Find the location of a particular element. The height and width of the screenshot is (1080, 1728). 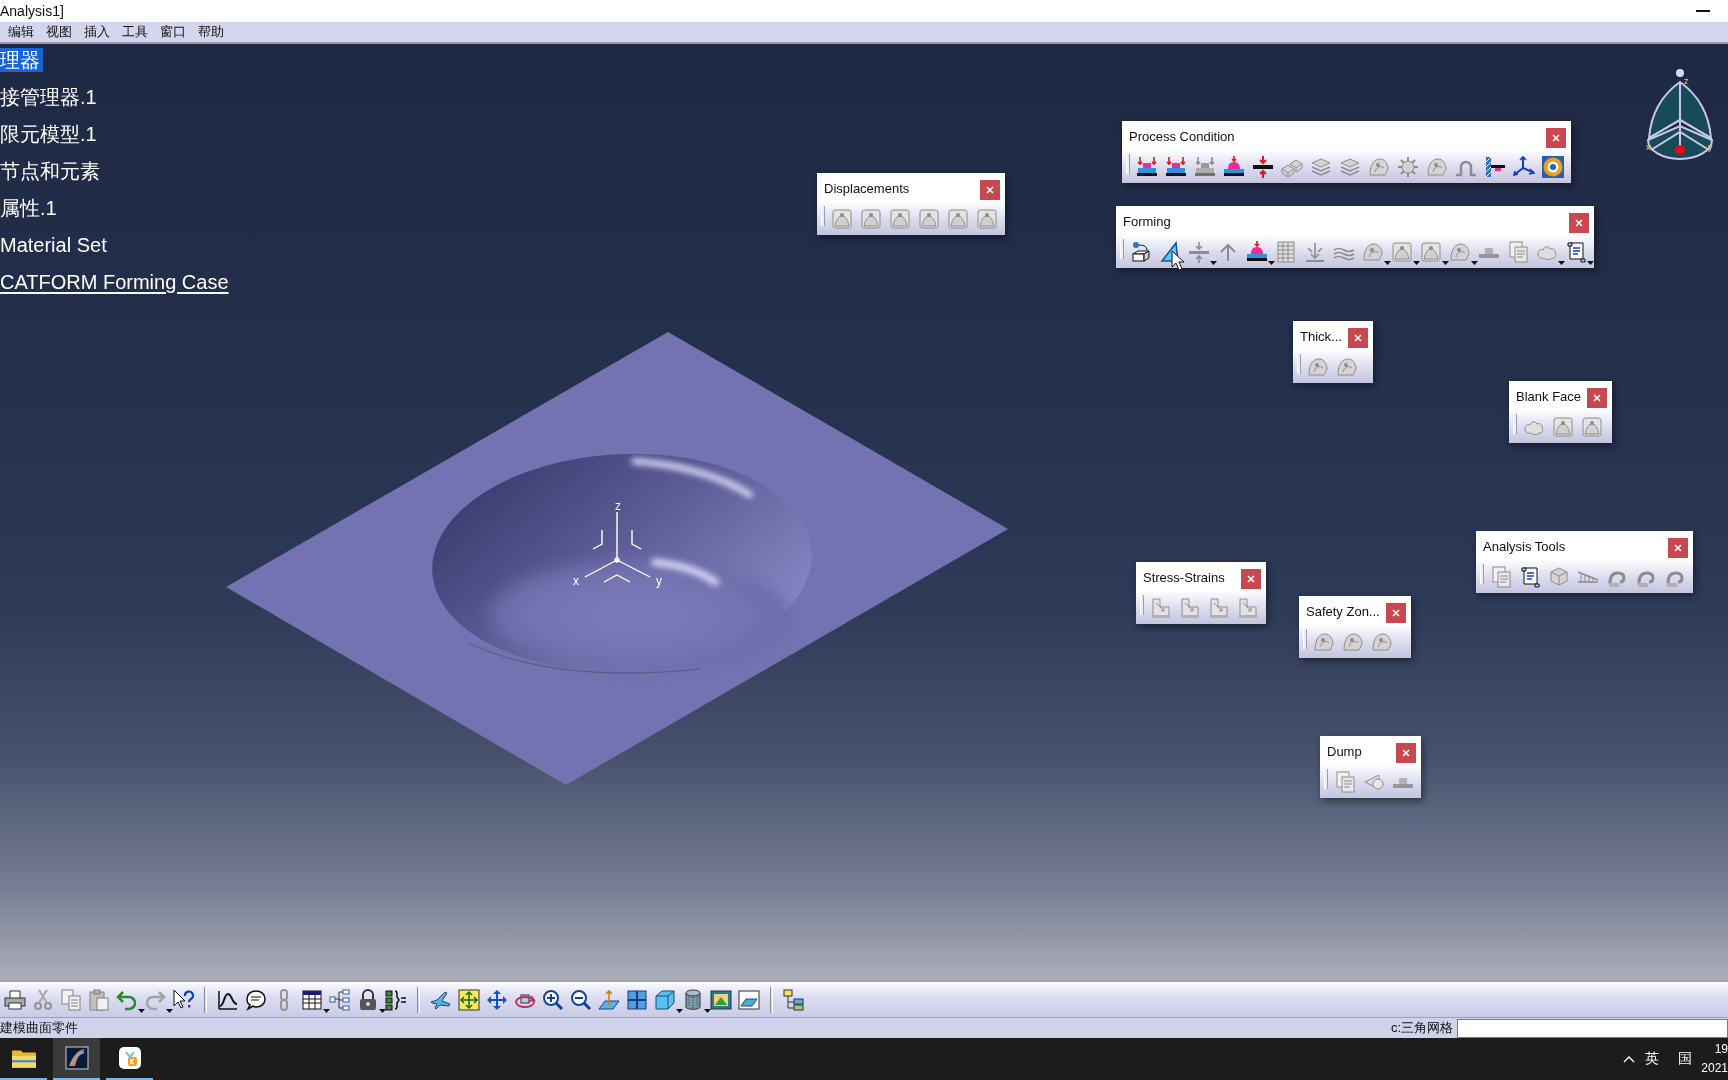

input-language: 英 is located at coordinates (1652, 1059).